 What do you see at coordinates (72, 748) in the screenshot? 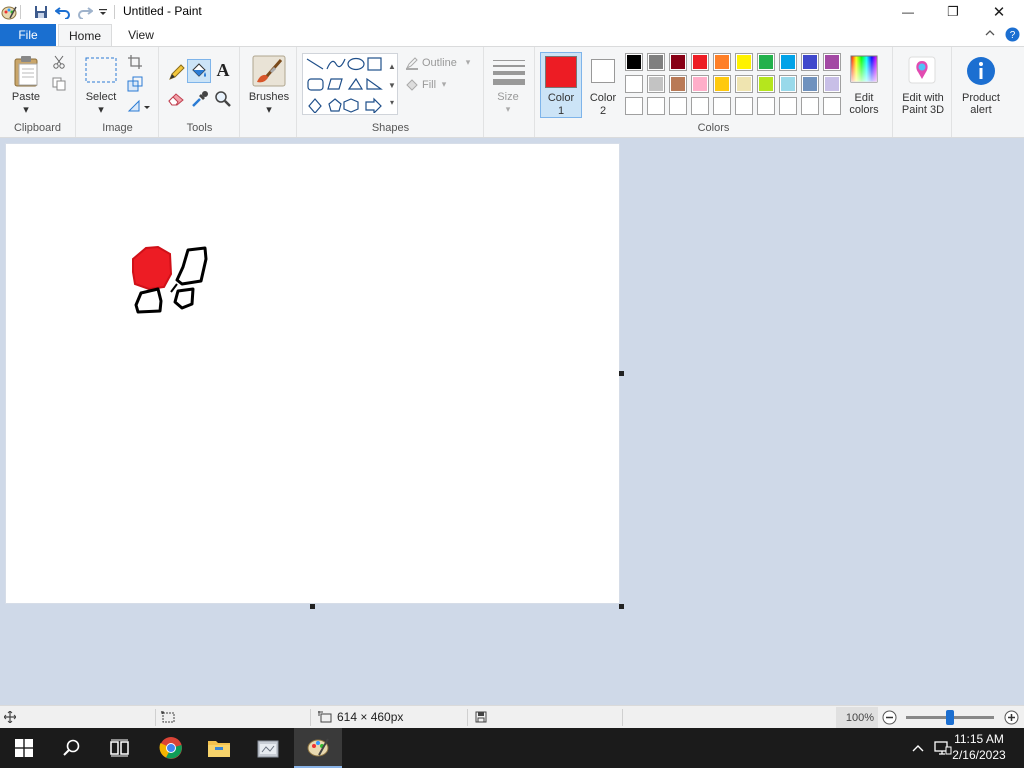
I see `search-button` at bounding box center [72, 748].